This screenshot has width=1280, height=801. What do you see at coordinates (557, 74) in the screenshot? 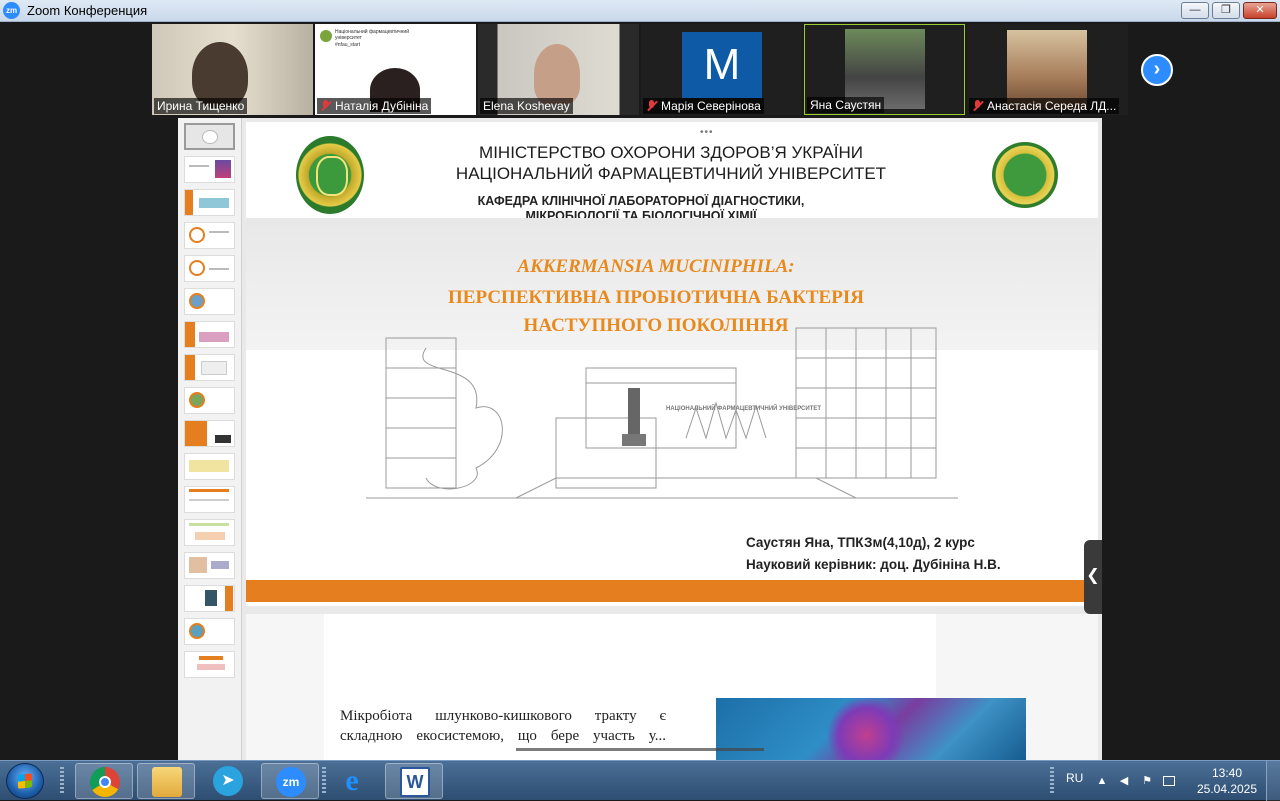
I see `participant-video` at bounding box center [557, 74].